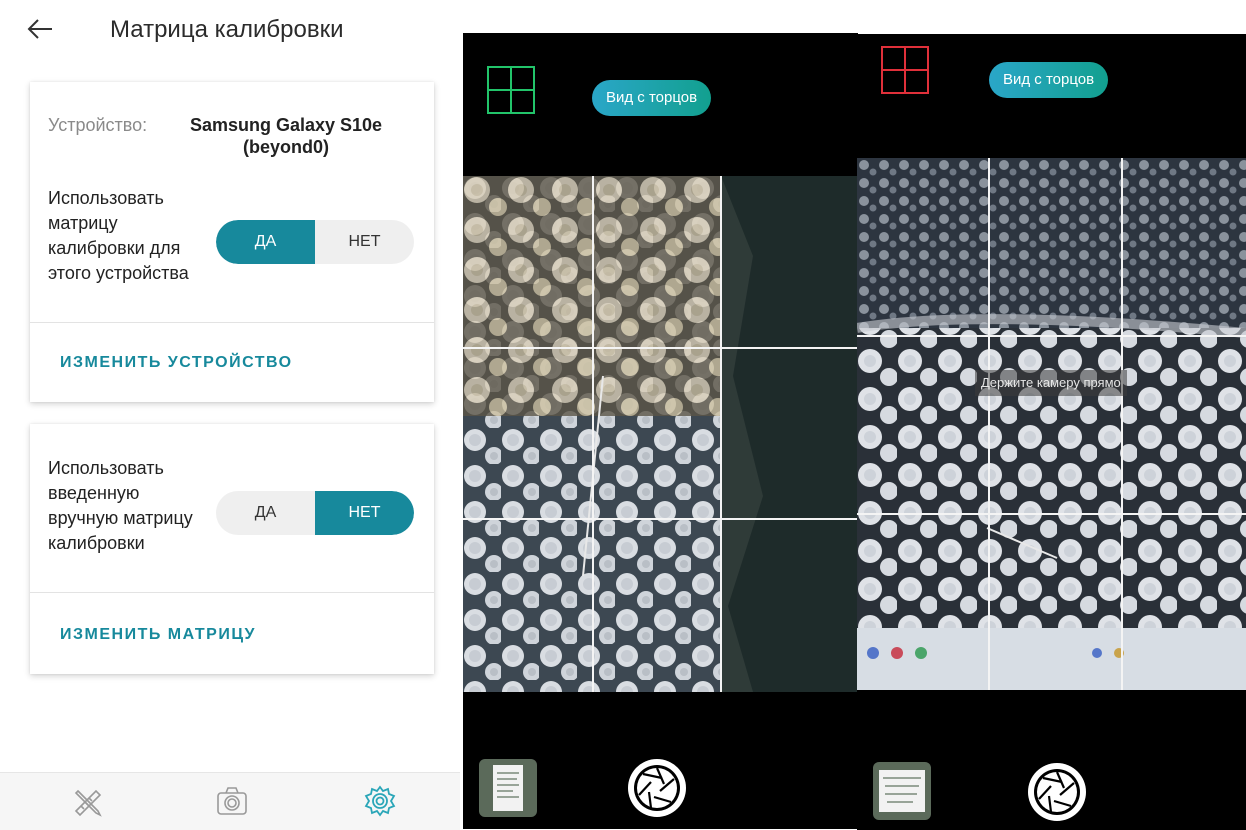 The height and width of the screenshot is (830, 1246). What do you see at coordinates (88, 801) in the screenshot?
I see `ruler-pencil-icon` at bounding box center [88, 801].